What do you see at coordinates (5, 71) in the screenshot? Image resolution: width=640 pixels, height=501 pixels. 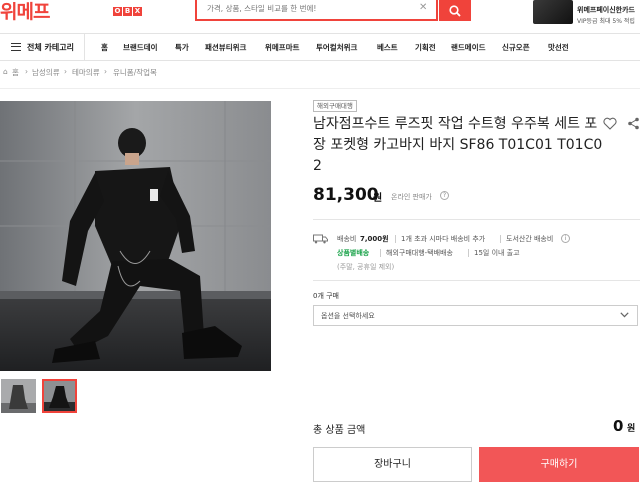 I see `home-icon: ⌂` at bounding box center [5, 71].